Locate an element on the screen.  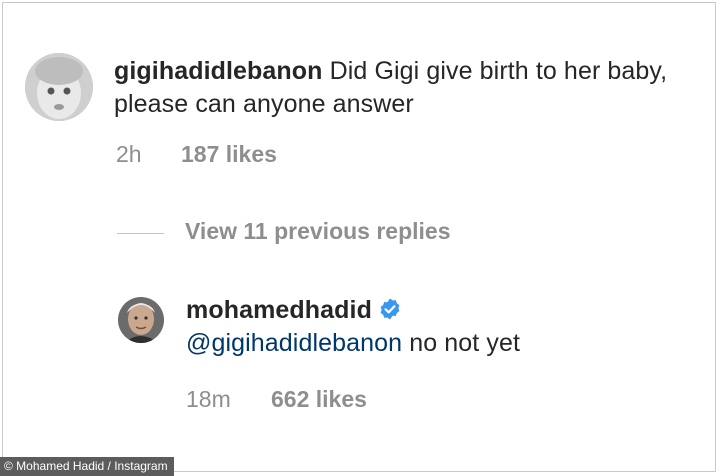
man-photo-avatar-icon is located at coordinates (141, 320).